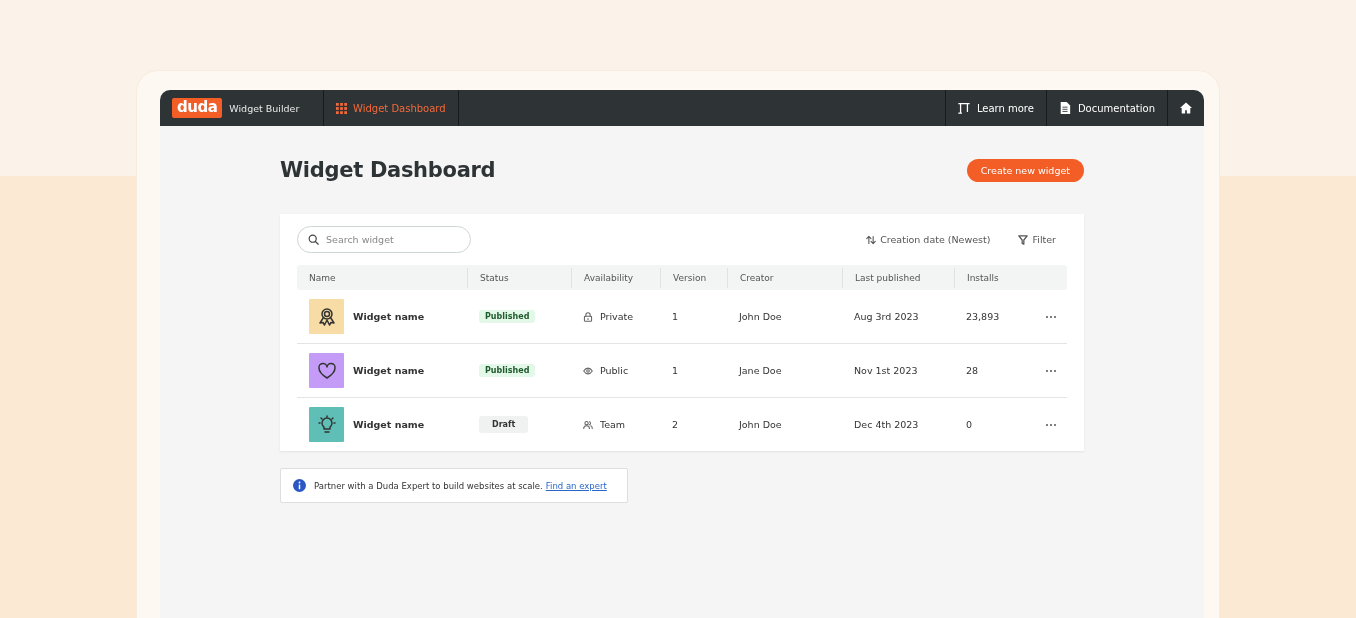 The image size is (1356, 618). I want to click on find-expert-link: Find an expert, so click(576, 485).